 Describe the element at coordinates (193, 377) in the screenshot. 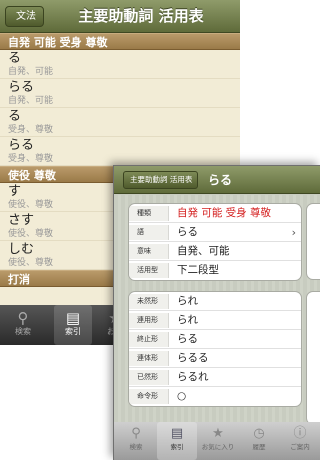

I see `row-value: らるれ` at that location.